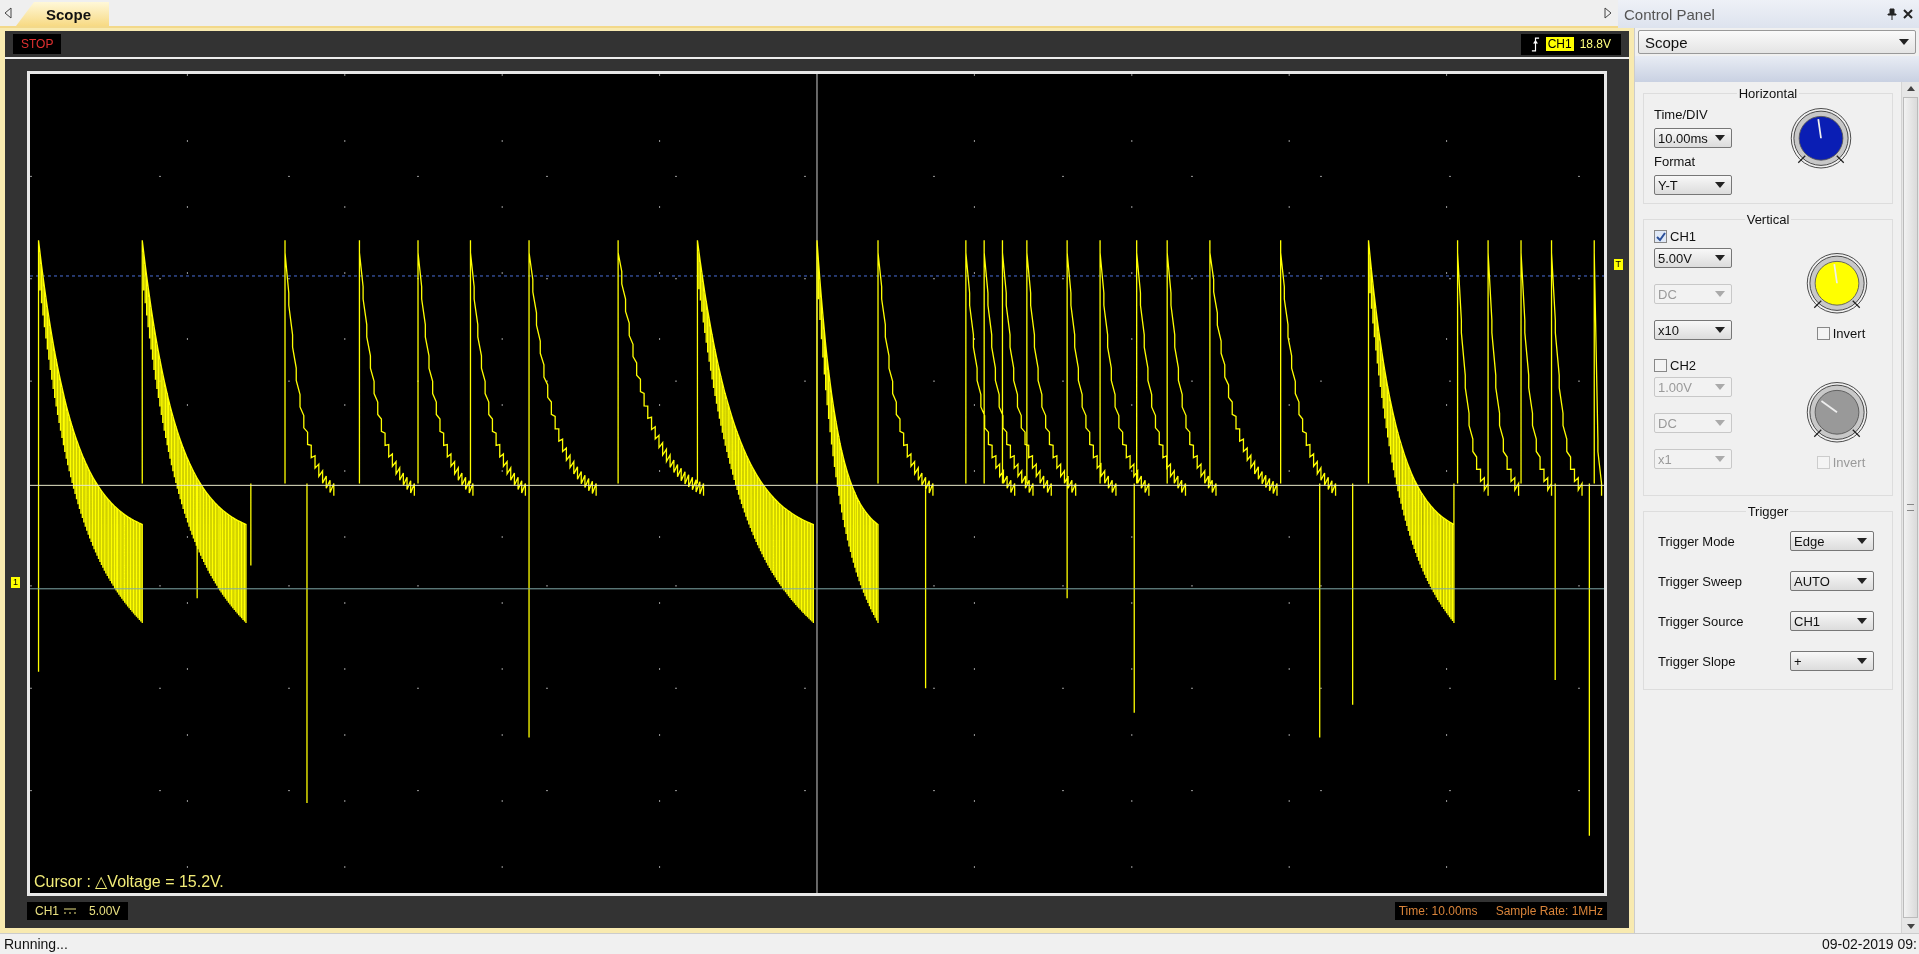  I want to click on trigger-level: 18.8V, so click(1595, 44).